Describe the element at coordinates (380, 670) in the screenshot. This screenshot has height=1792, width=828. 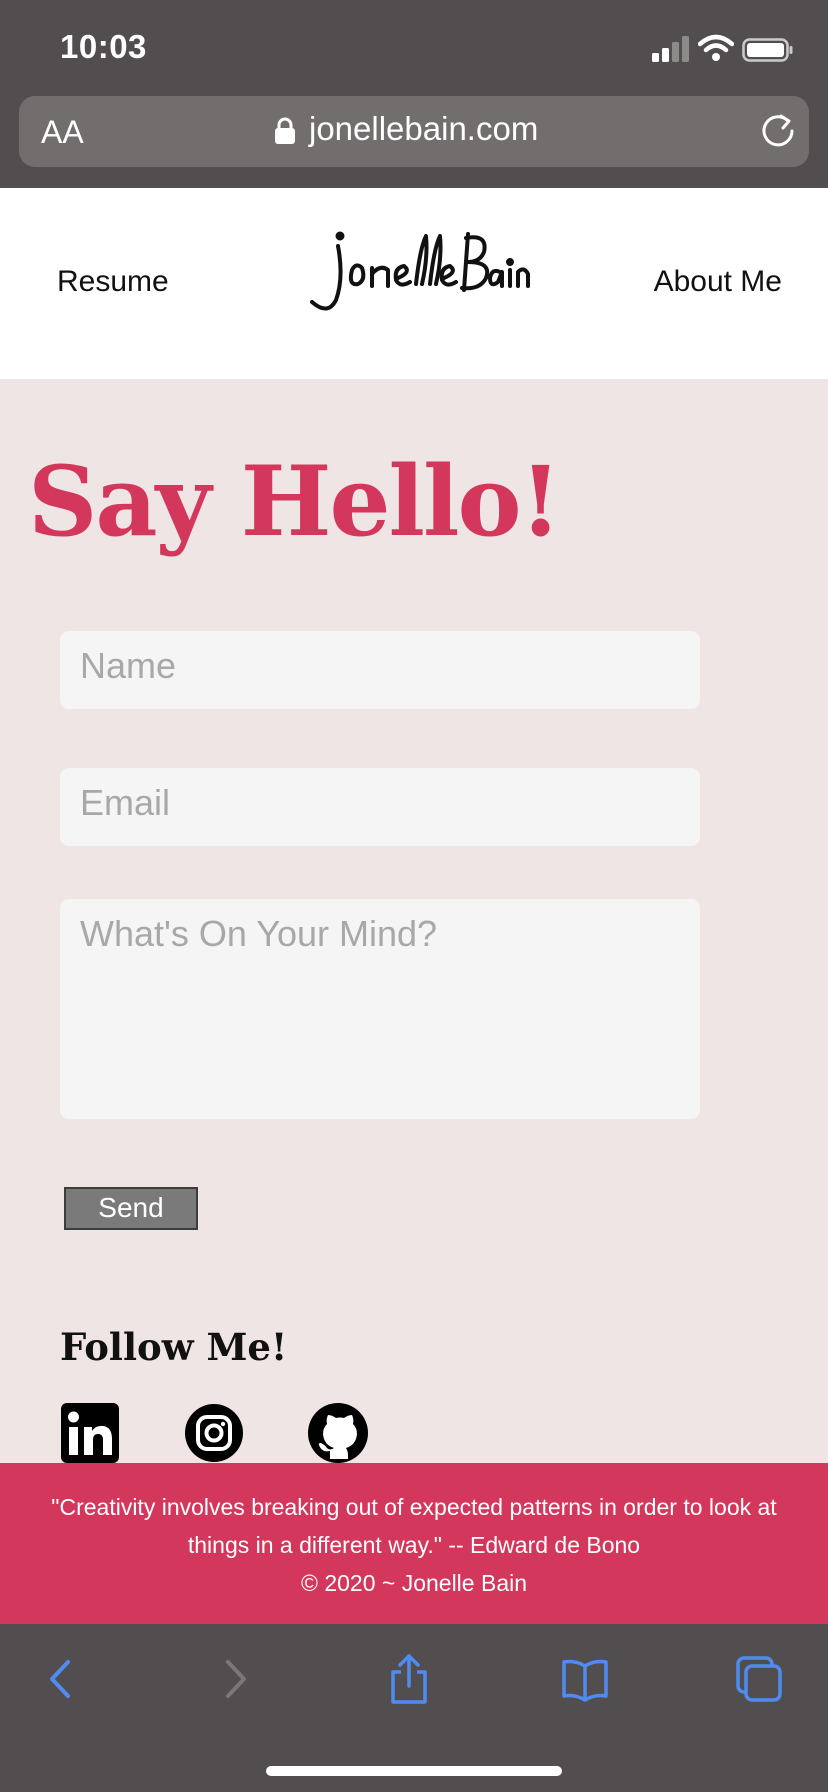
I see `name-field: Name` at that location.